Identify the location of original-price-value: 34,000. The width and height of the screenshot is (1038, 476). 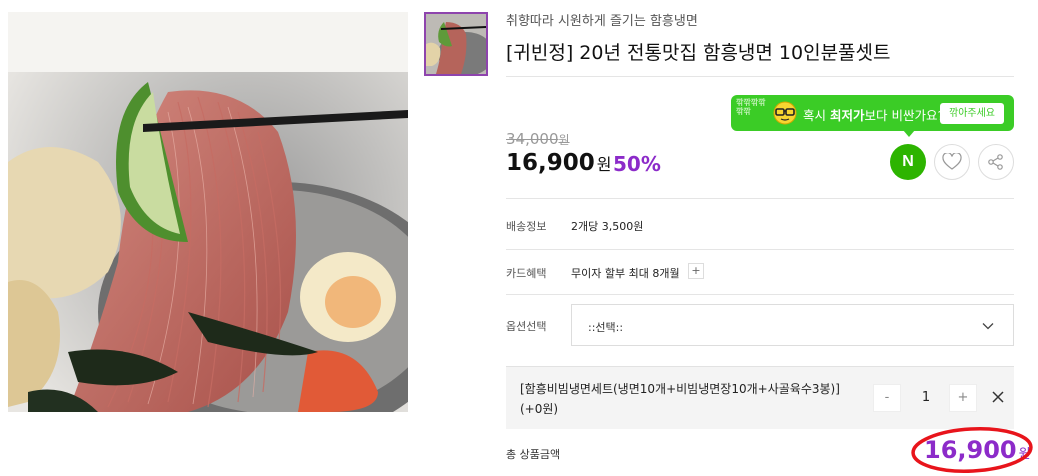
(532, 139).